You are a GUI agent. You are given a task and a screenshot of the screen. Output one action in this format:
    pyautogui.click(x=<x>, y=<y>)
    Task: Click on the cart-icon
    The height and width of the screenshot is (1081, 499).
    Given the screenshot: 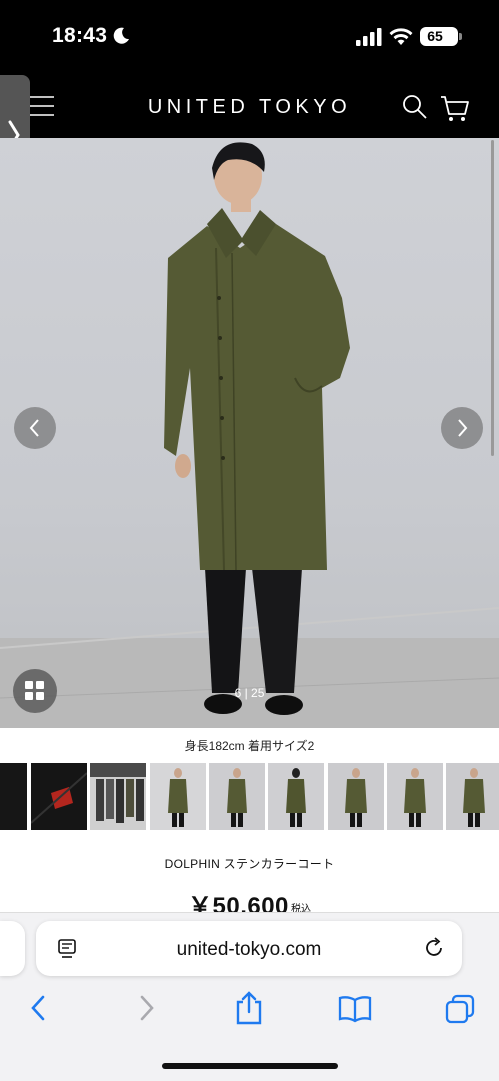 What is the action you would take?
    pyautogui.click(x=455, y=108)
    